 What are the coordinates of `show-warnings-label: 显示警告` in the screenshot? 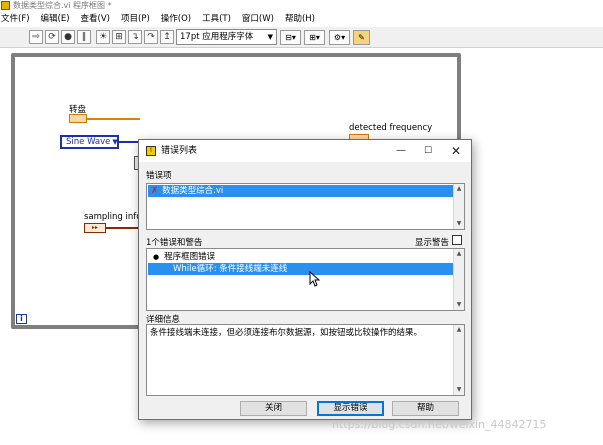 It's located at (432, 243).